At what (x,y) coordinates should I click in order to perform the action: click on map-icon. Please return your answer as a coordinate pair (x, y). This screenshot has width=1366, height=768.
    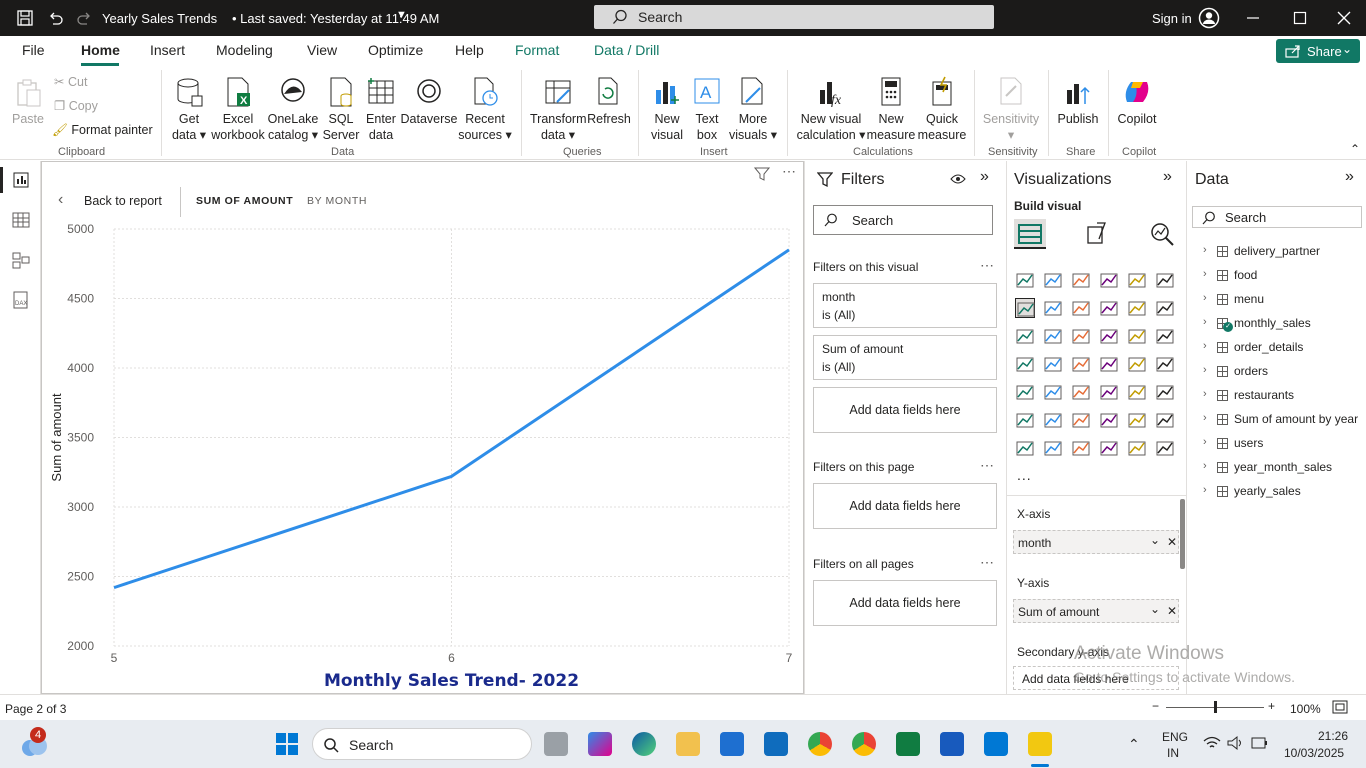
    Looking at the image, I should click on (1053, 364).